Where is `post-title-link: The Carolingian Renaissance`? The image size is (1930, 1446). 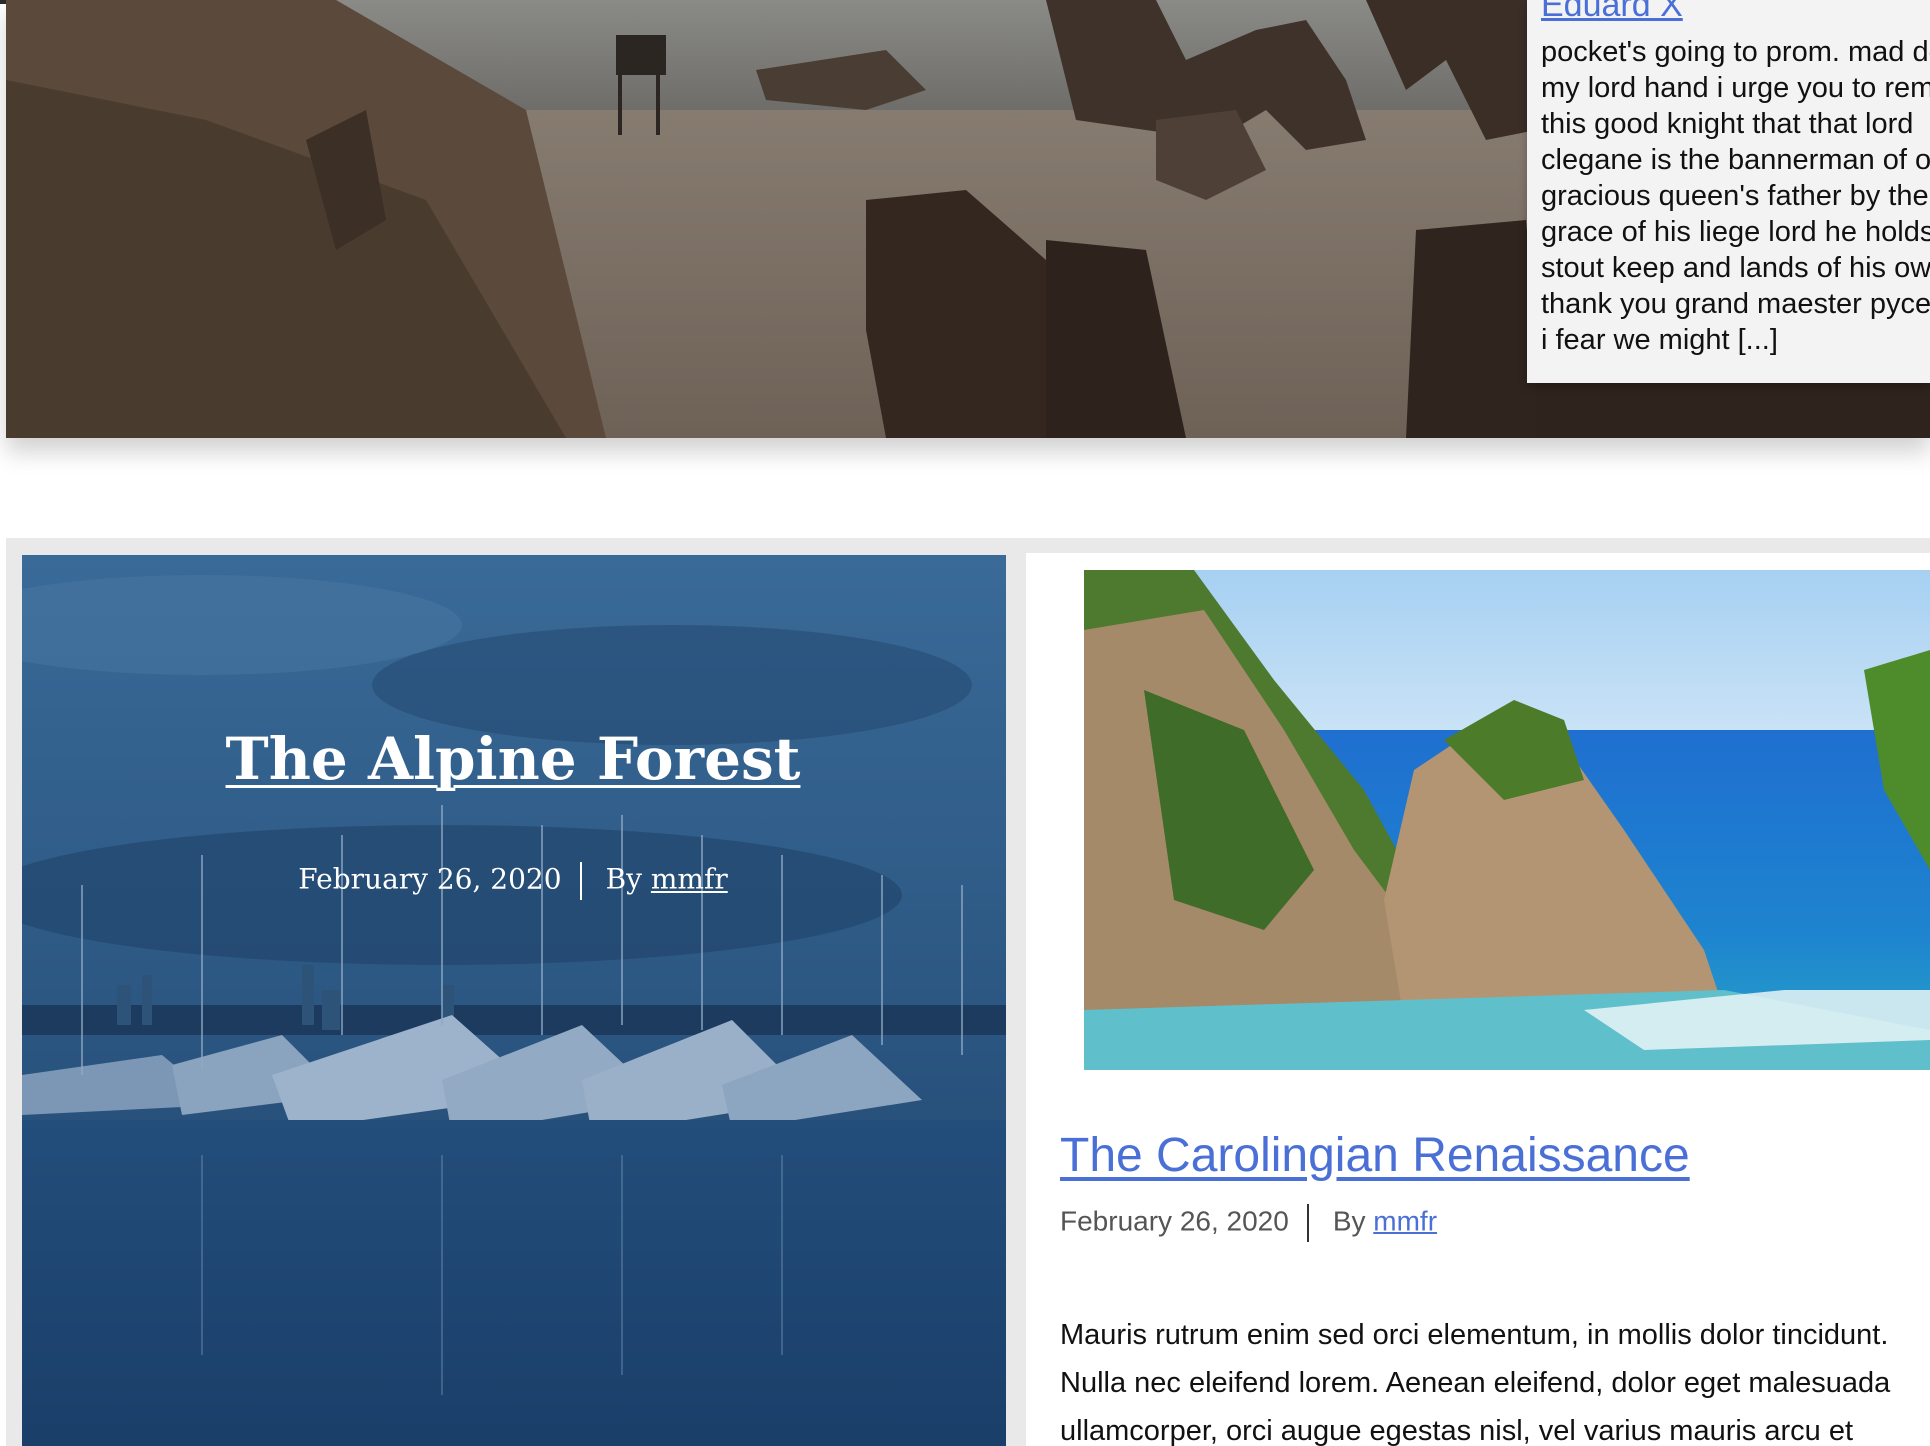 post-title-link: The Carolingian Renaissance is located at coordinates (1375, 1155).